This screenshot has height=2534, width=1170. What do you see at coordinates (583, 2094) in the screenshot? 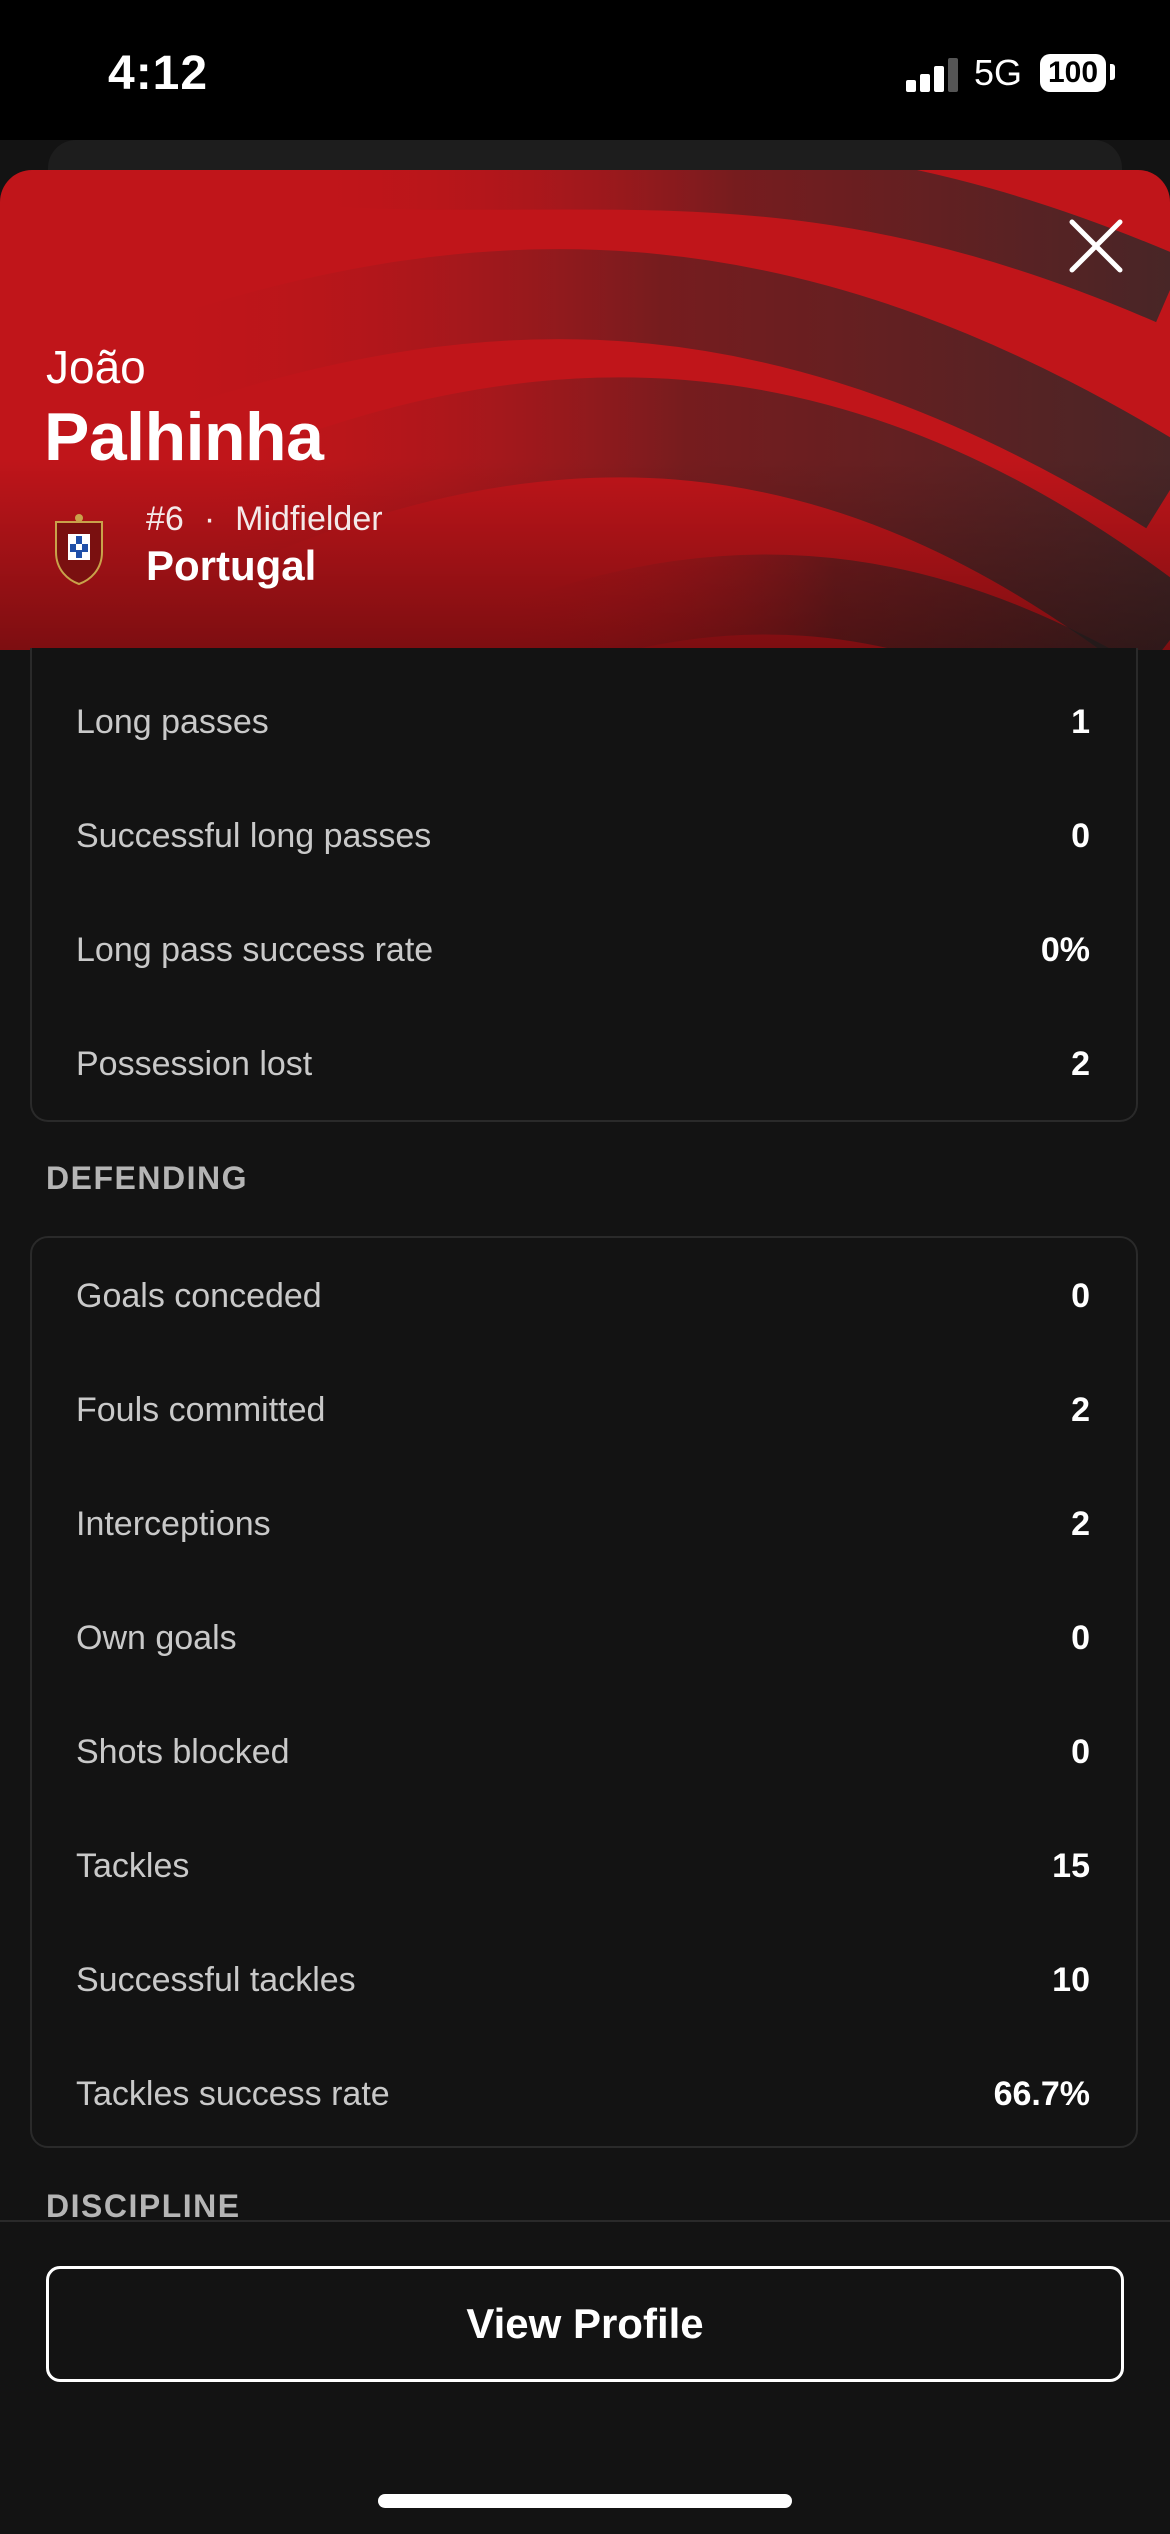
I see `stat-row: Tackles success rate 66.7%` at bounding box center [583, 2094].